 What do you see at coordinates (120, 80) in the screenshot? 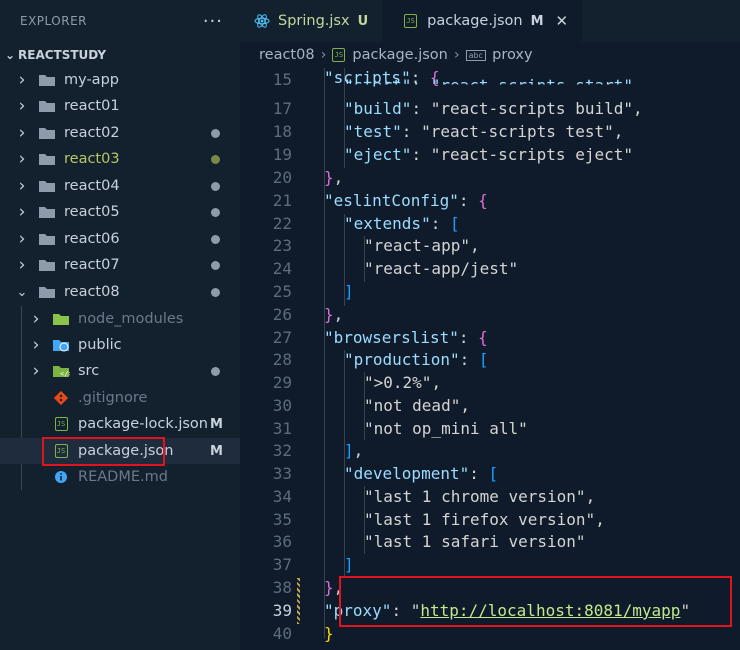
I see `tree-item: › my-app` at bounding box center [120, 80].